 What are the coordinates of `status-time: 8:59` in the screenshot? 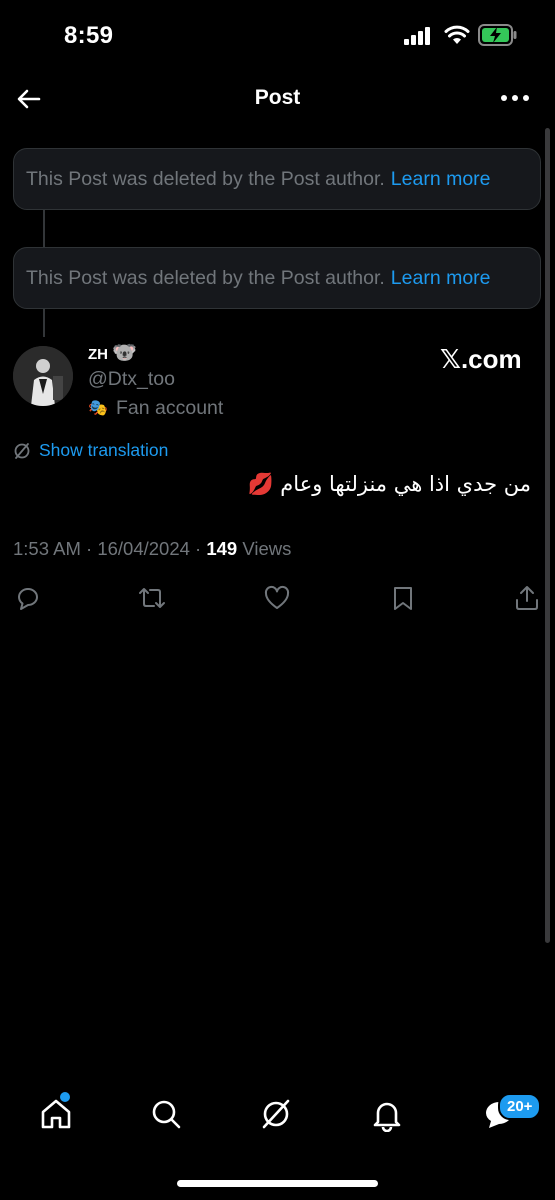 It's located at (89, 35).